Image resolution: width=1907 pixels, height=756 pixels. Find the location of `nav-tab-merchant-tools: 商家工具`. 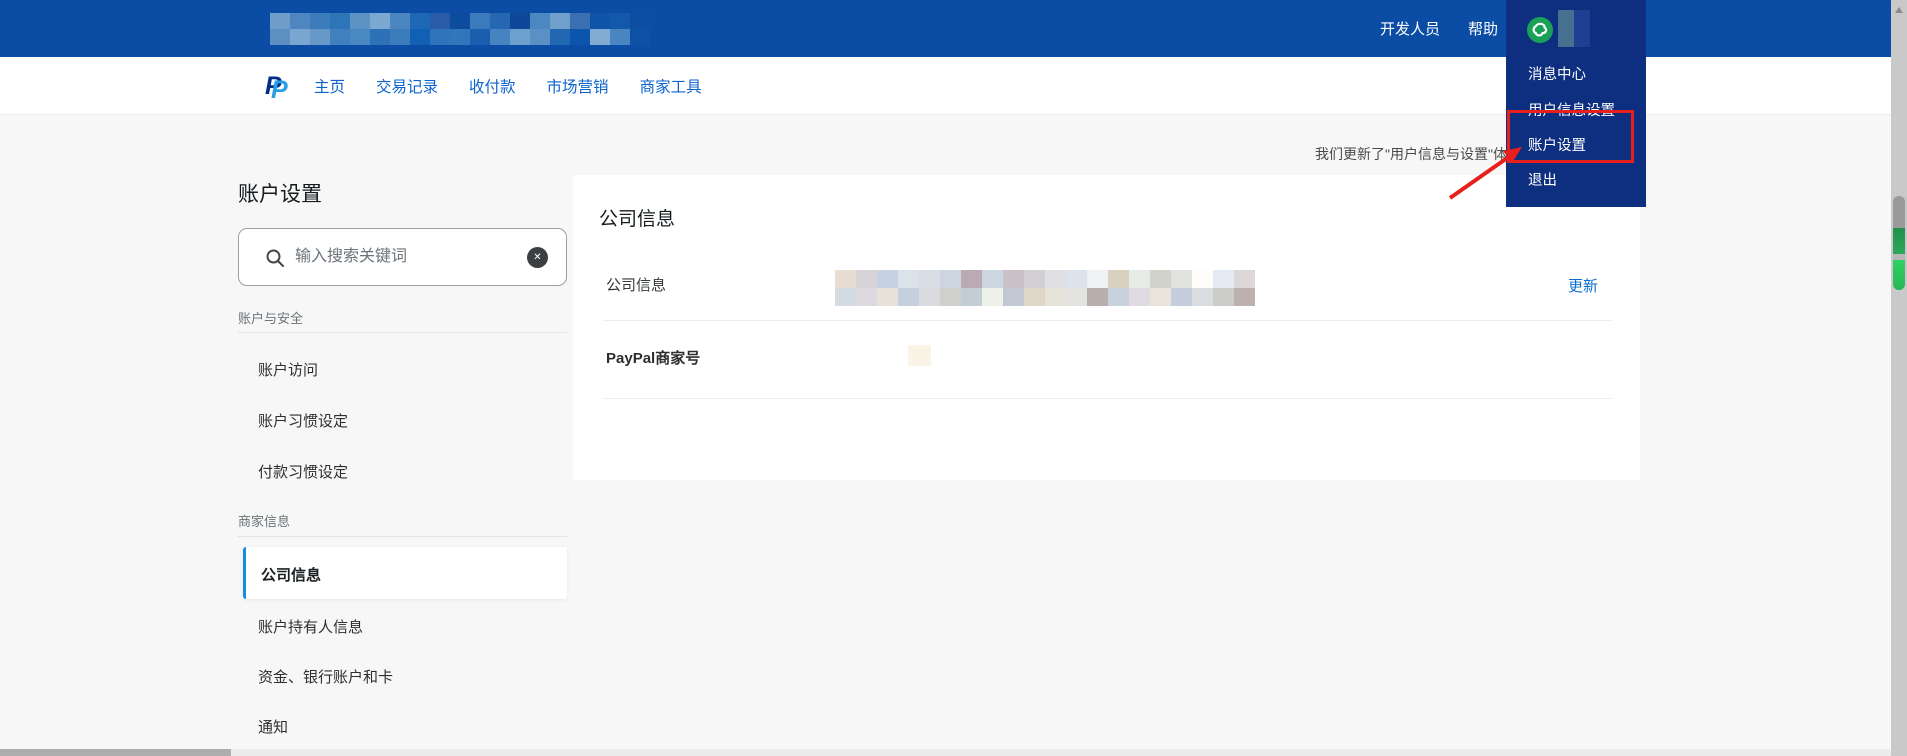

nav-tab-merchant-tools: 商家工具 is located at coordinates (671, 86).